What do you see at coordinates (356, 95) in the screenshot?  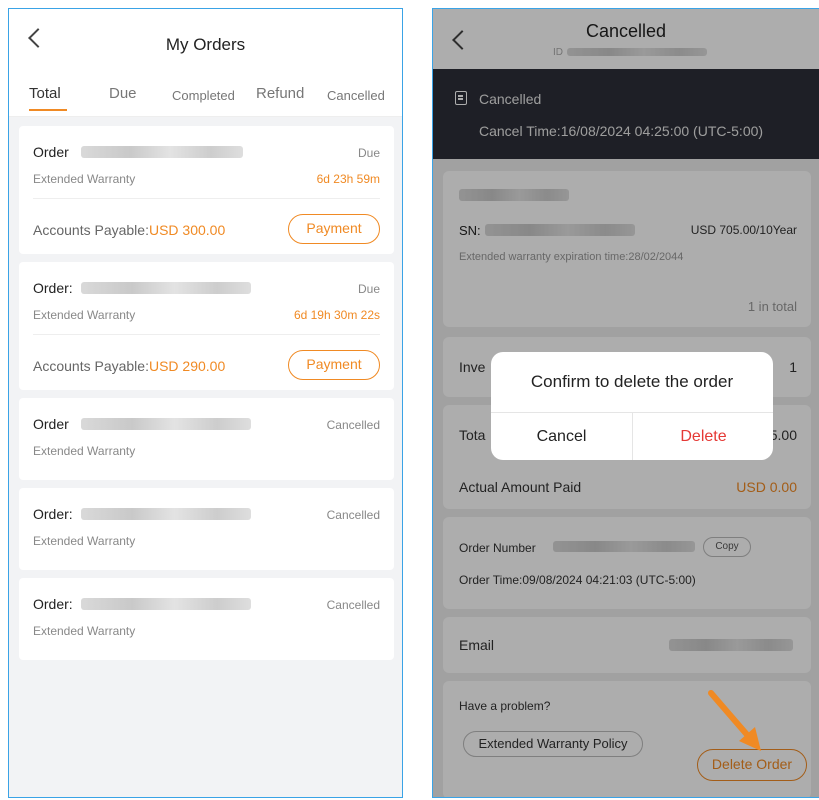 I see `tab-cancelled: Cancelled` at bounding box center [356, 95].